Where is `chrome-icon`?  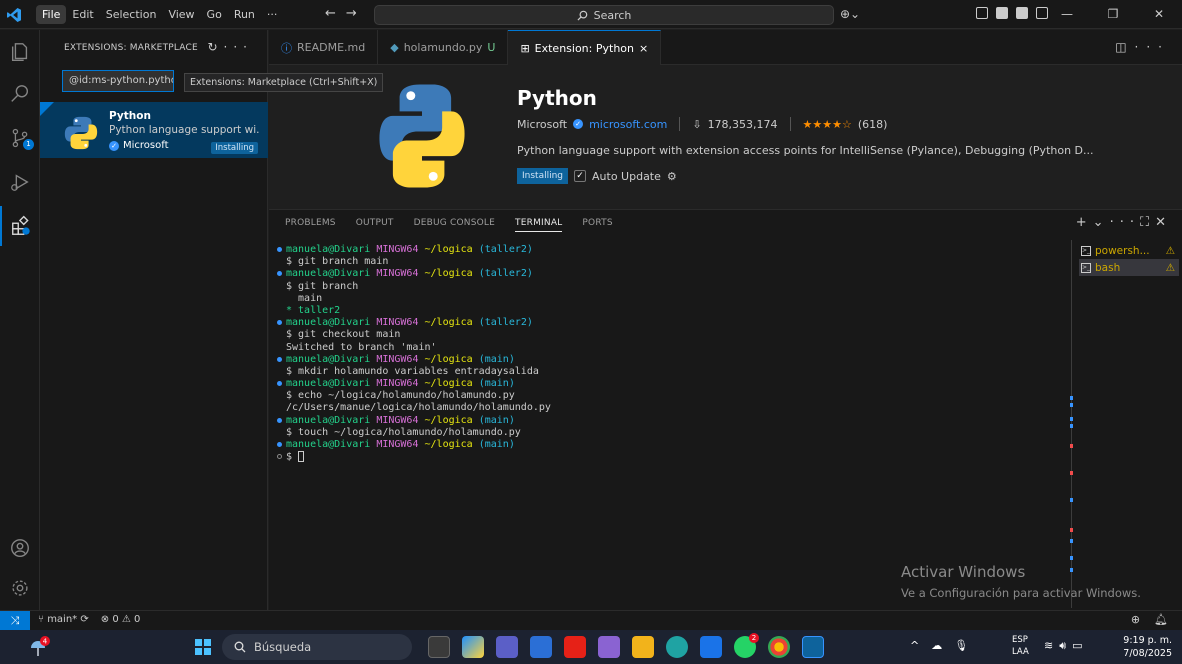 chrome-icon is located at coordinates (779, 647).